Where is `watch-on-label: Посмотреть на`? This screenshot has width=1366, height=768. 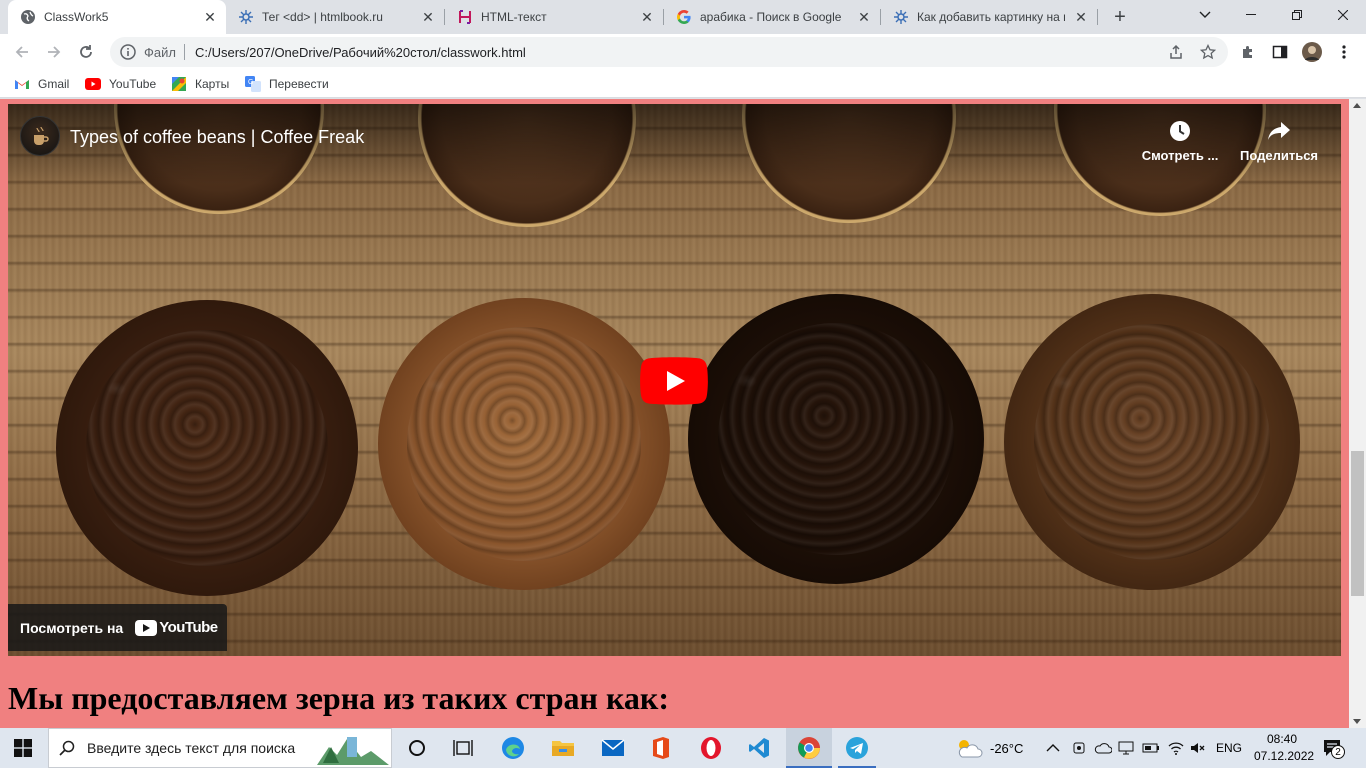
watch-on-label: Посмотреть на is located at coordinates (72, 627).